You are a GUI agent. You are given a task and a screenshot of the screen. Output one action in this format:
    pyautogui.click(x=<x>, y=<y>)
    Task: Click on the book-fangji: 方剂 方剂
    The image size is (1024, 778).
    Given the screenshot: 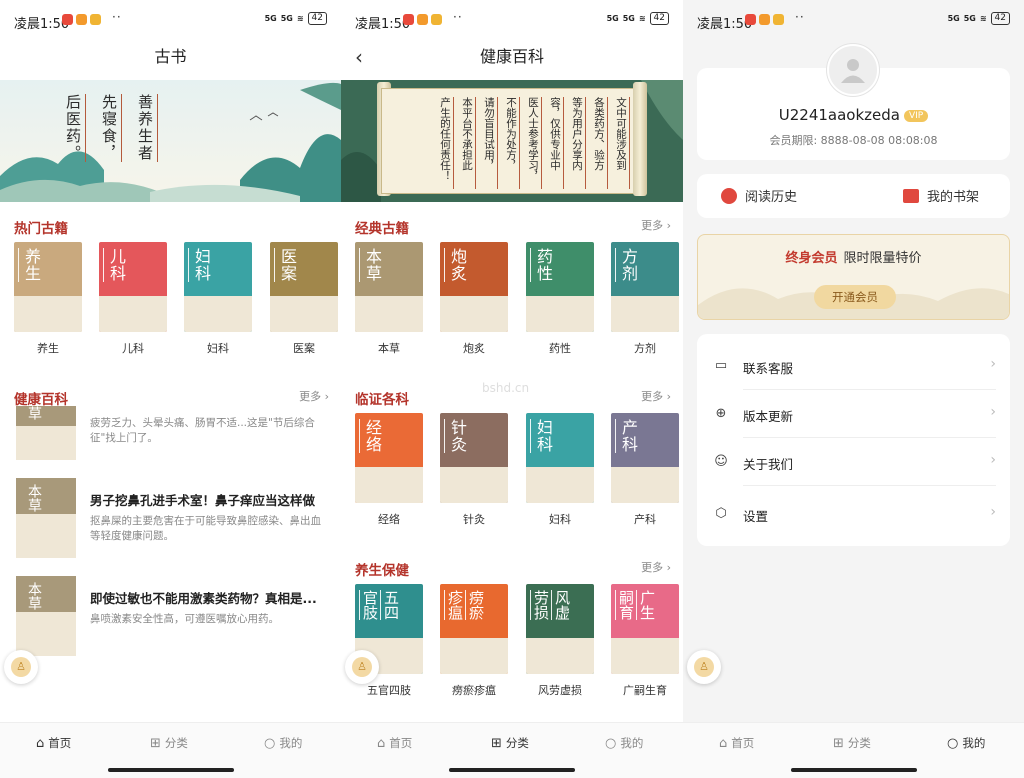 What is the action you would take?
    pyautogui.click(x=645, y=299)
    